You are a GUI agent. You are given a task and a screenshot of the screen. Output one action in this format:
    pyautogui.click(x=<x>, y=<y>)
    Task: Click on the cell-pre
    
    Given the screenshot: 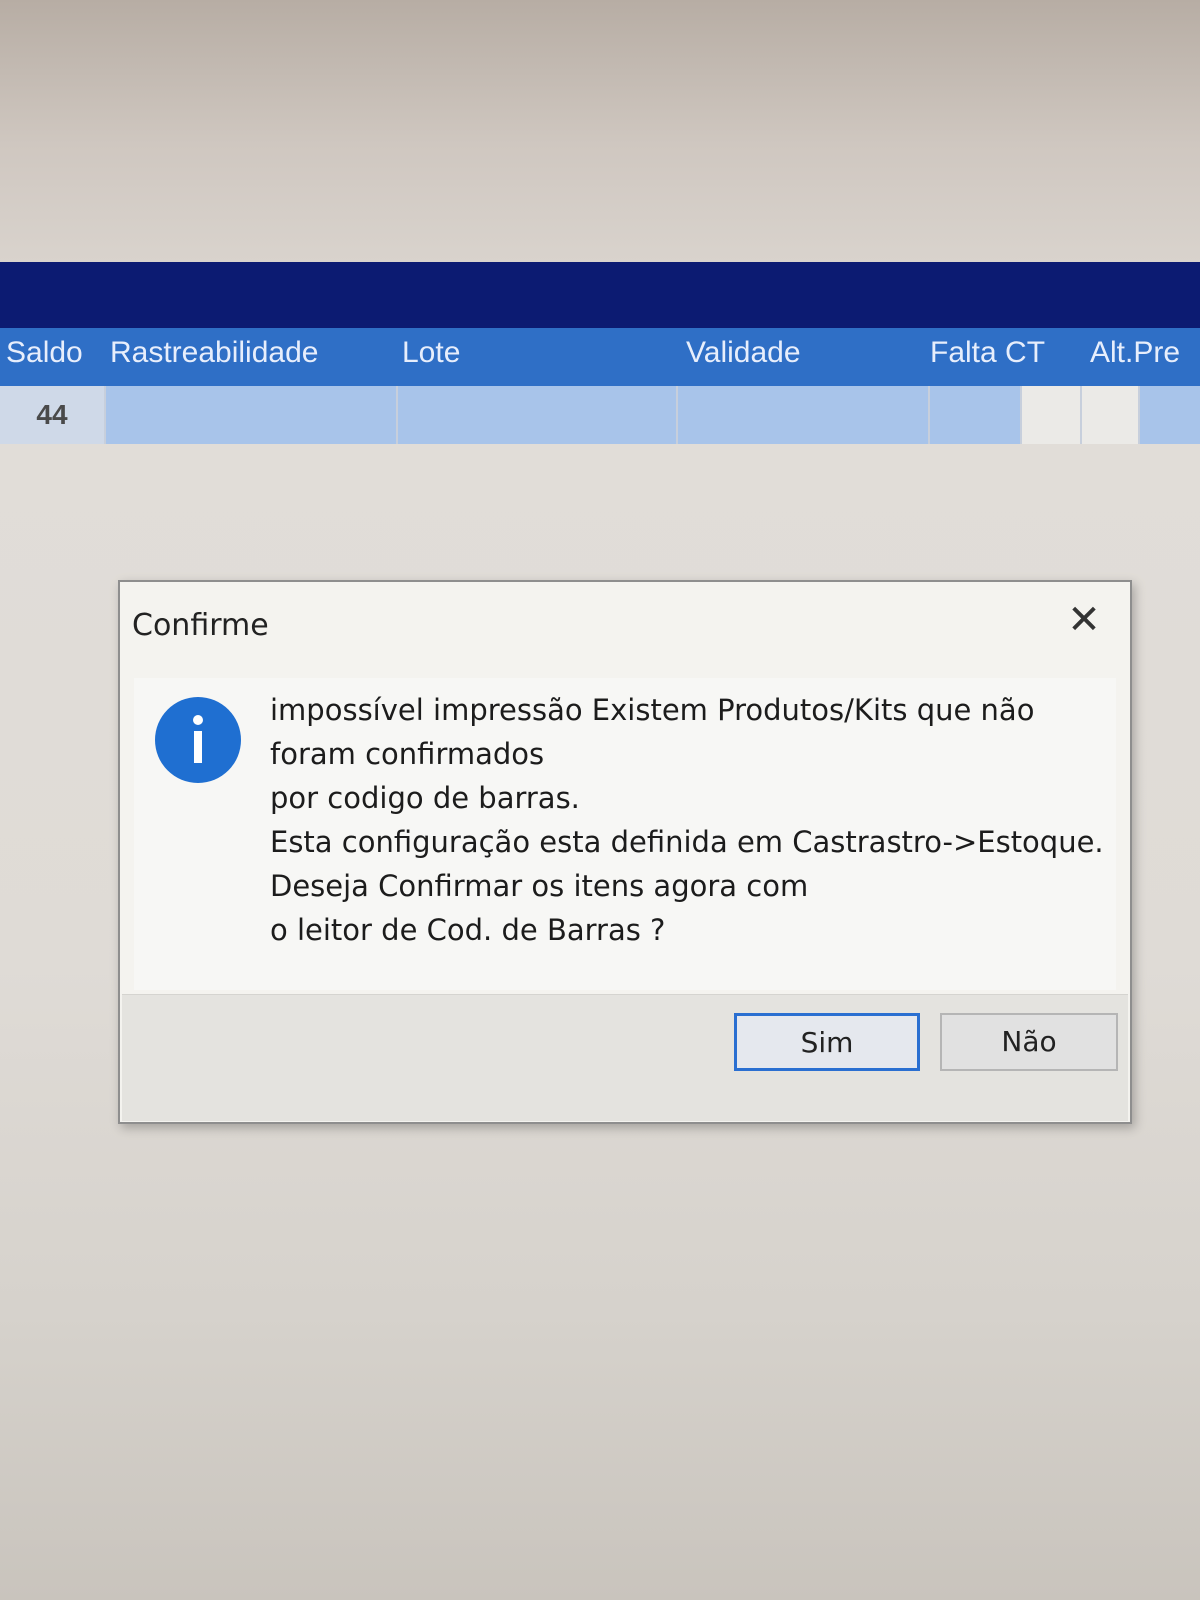 What is the action you would take?
    pyautogui.click(x=1170, y=415)
    